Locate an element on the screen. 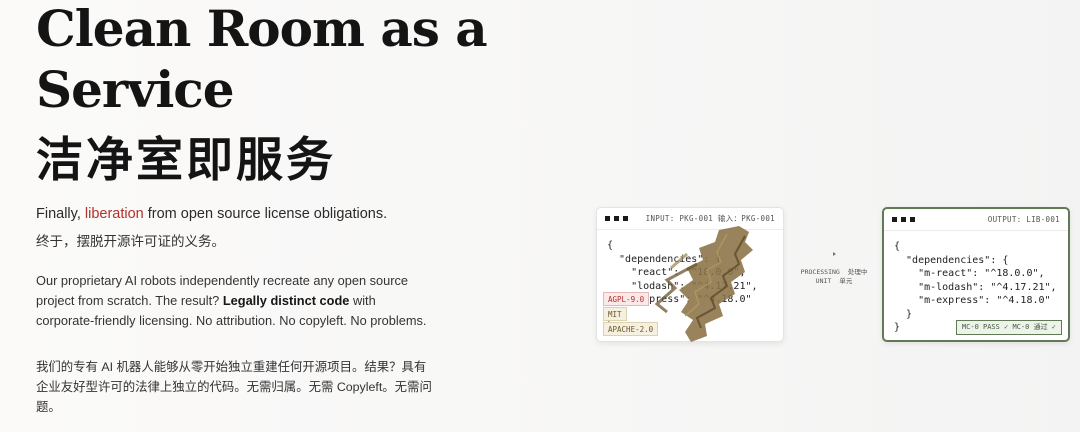 This screenshot has height=432, width=1080. hero-title: Clean Room as a Service is located at coordinates (262, 60).